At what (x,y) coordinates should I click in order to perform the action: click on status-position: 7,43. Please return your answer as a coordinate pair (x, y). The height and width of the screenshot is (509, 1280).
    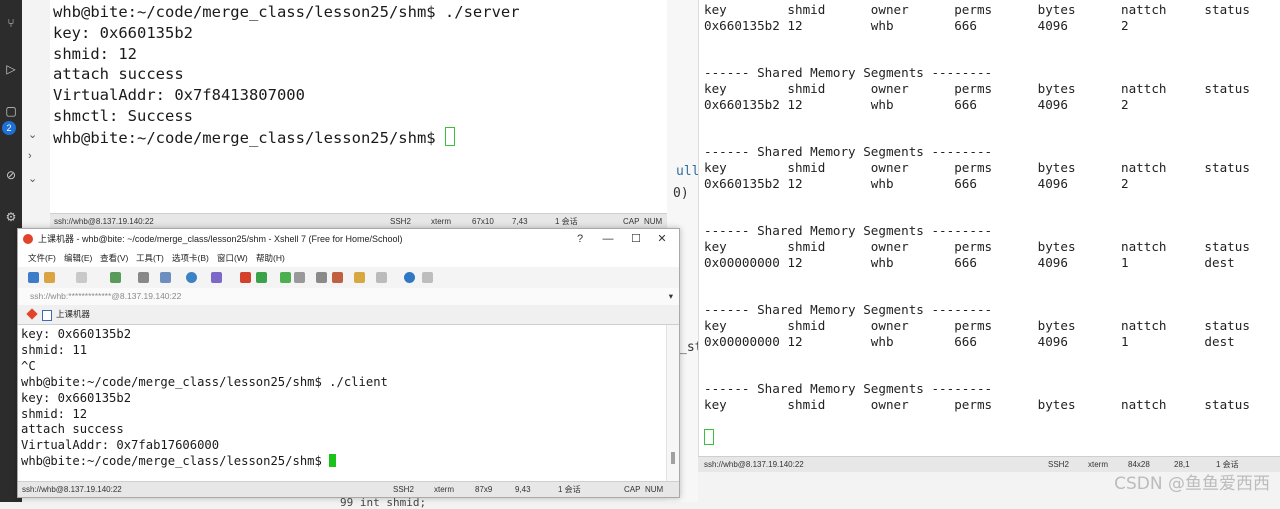
    Looking at the image, I should click on (520, 221).